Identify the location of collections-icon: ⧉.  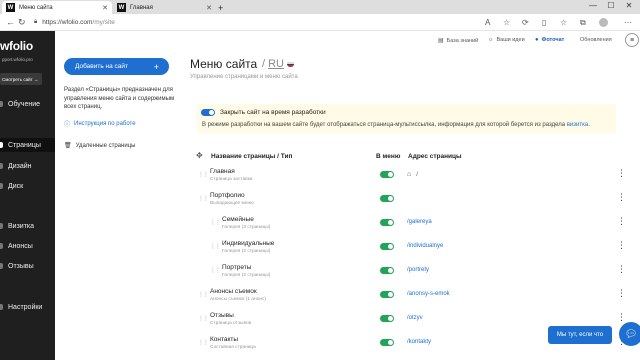
(583, 23).